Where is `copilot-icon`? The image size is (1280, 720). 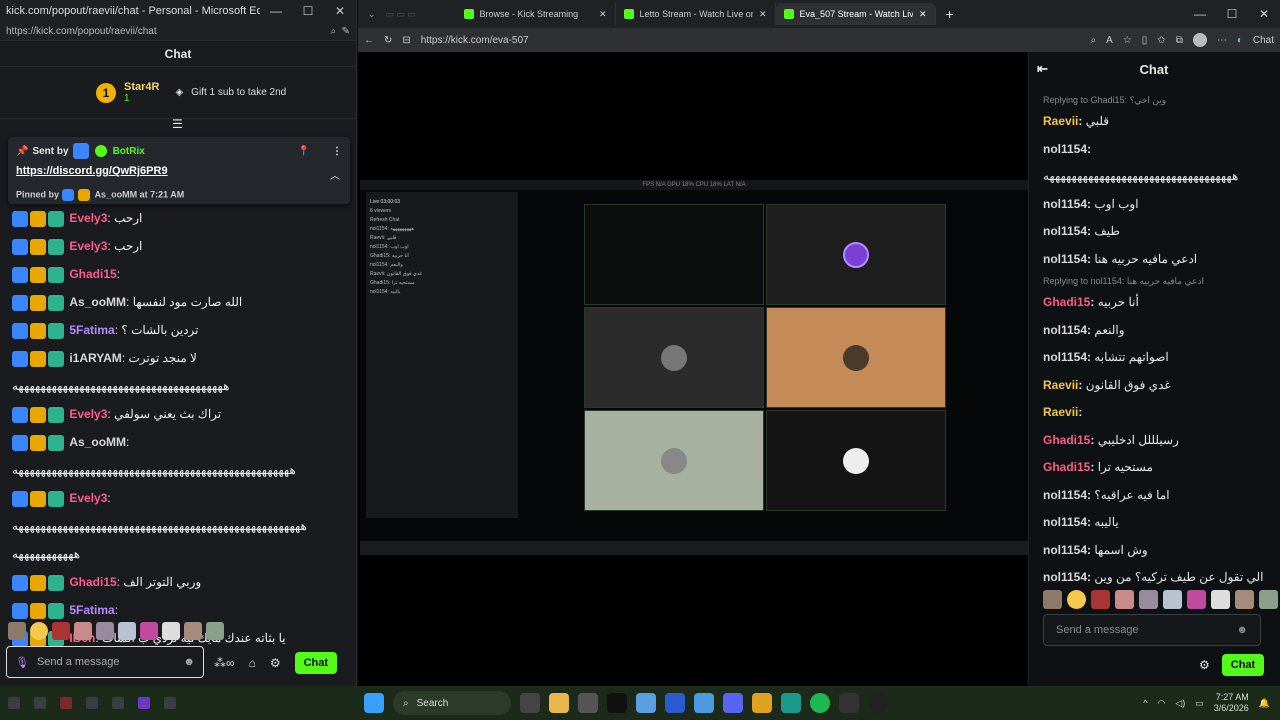 copilot-icon is located at coordinates (646, 703).